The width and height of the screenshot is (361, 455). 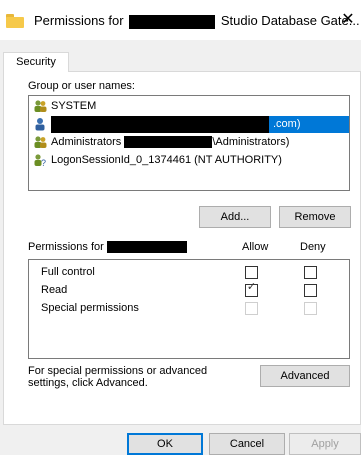 What do you see at coordinates (86, 142) in the screenshot?
I see `list-item-label: Administrators` at bounding box center [86, 142].